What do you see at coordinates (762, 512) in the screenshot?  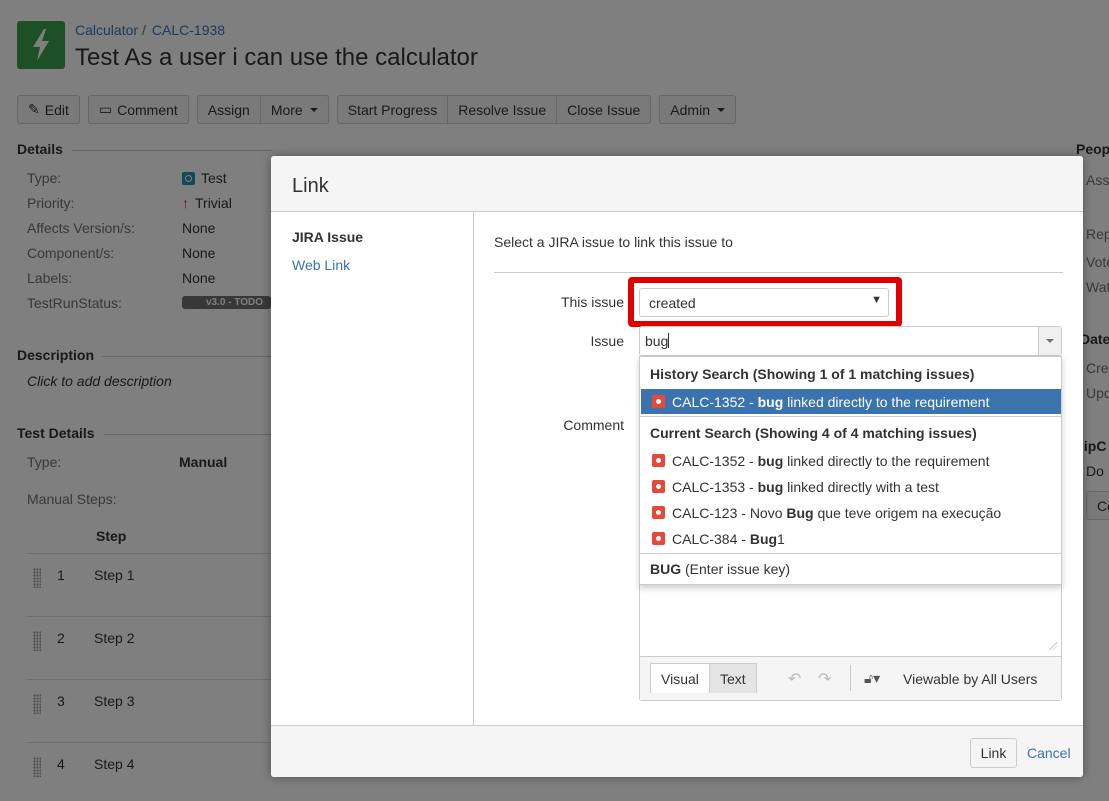 I see `issue-summary-prefix: - Novo` at bounding box center [762, 512].